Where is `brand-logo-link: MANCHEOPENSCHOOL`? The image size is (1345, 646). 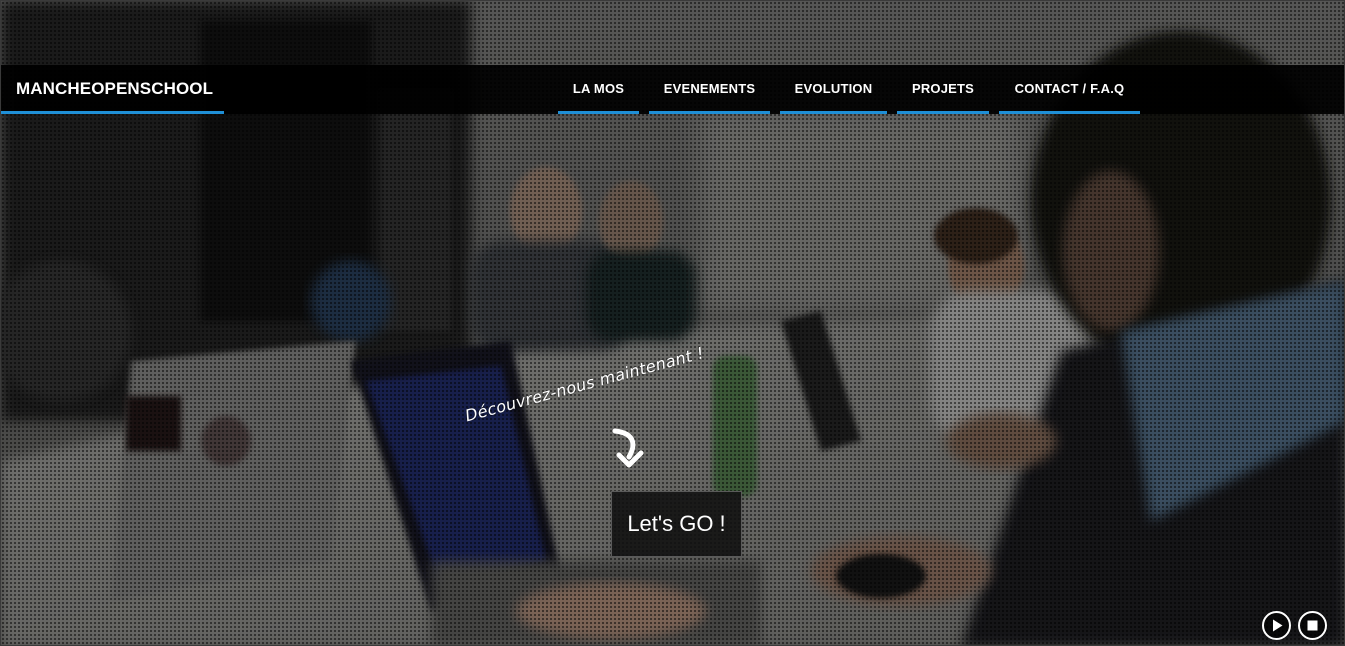 brand-logo-link: MANCHEOPENSCHOOL is located at coordinates (112, 89).